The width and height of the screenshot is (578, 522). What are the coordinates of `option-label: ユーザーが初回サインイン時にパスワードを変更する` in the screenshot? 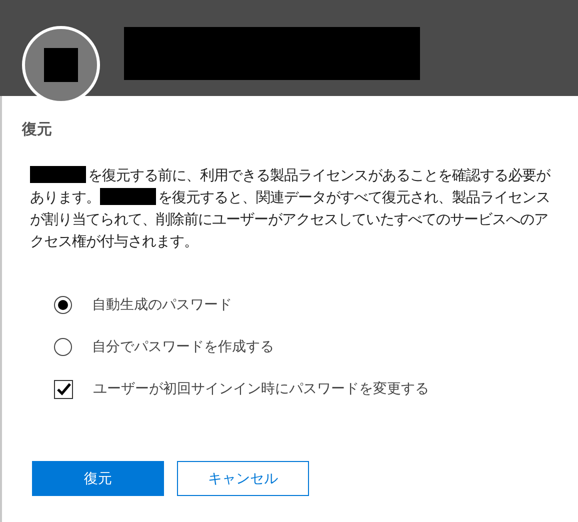 It's located at (261, 389).